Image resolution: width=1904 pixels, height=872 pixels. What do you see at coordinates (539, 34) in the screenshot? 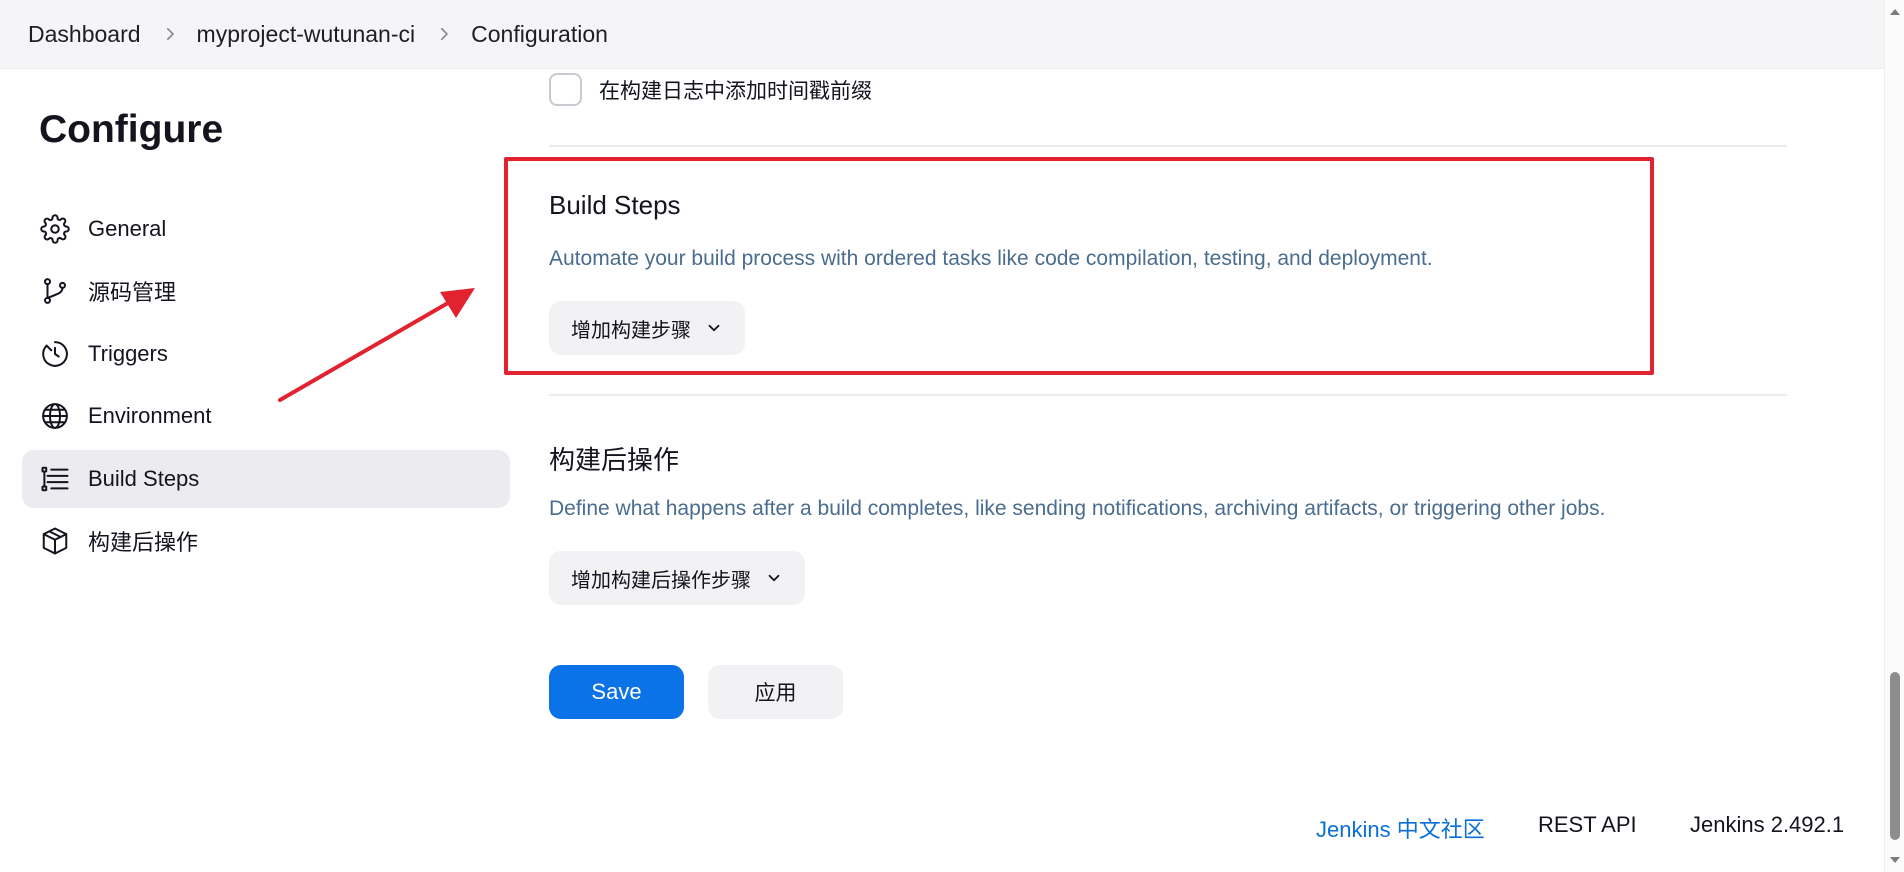
I see `breadcrumb-configuration: Configuration` at bounding box center [539, 34].